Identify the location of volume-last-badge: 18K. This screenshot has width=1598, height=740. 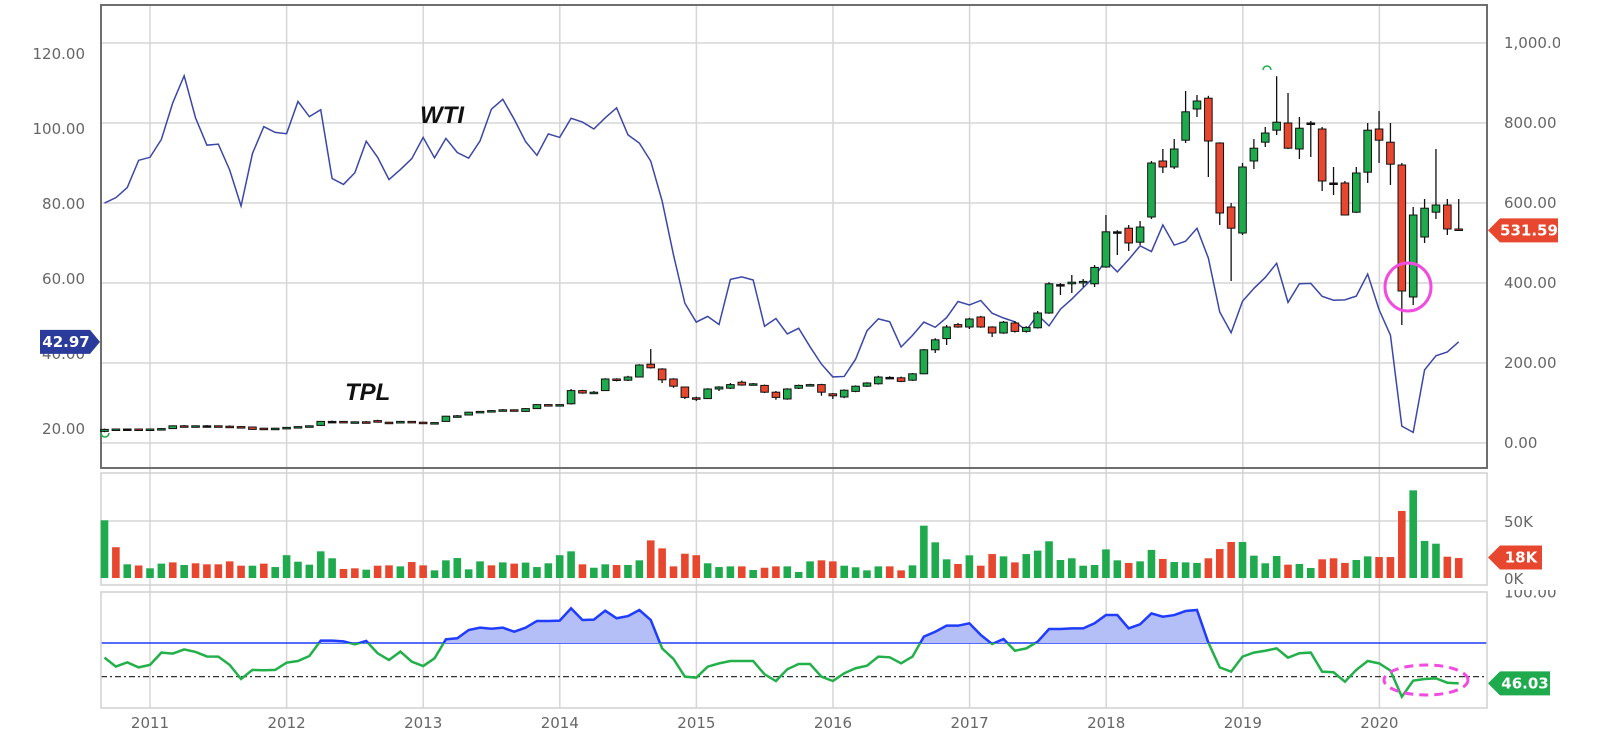
(1515, 557).